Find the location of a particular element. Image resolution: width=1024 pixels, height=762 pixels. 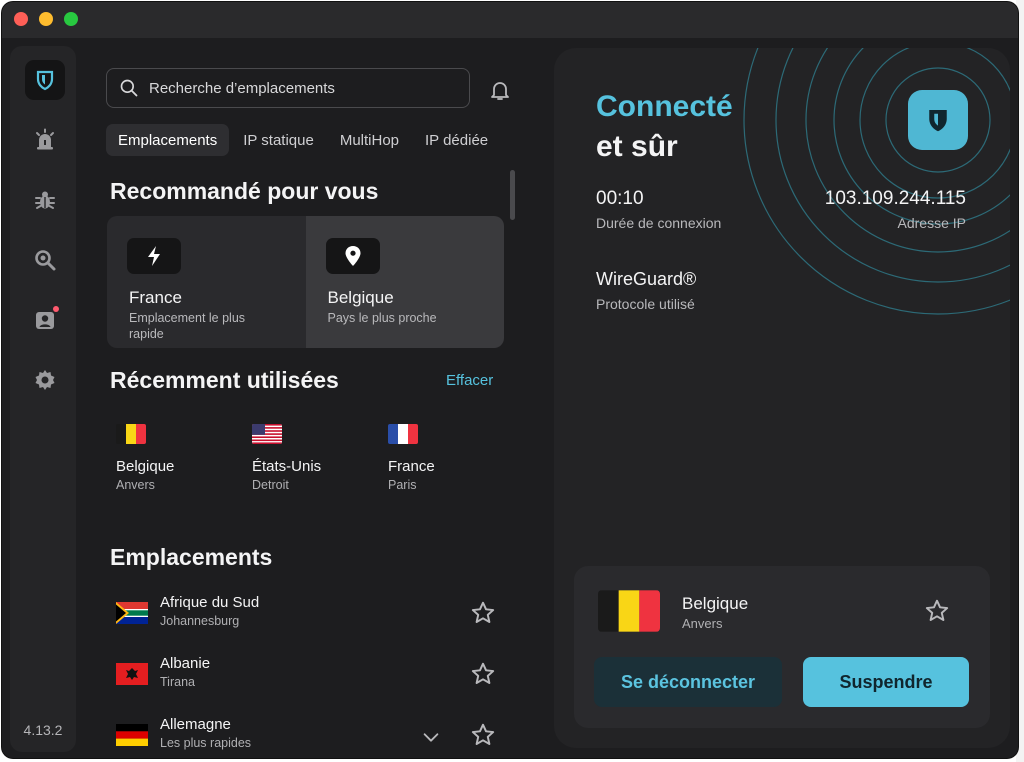

gear-icon is located at coordinates (45, 380).